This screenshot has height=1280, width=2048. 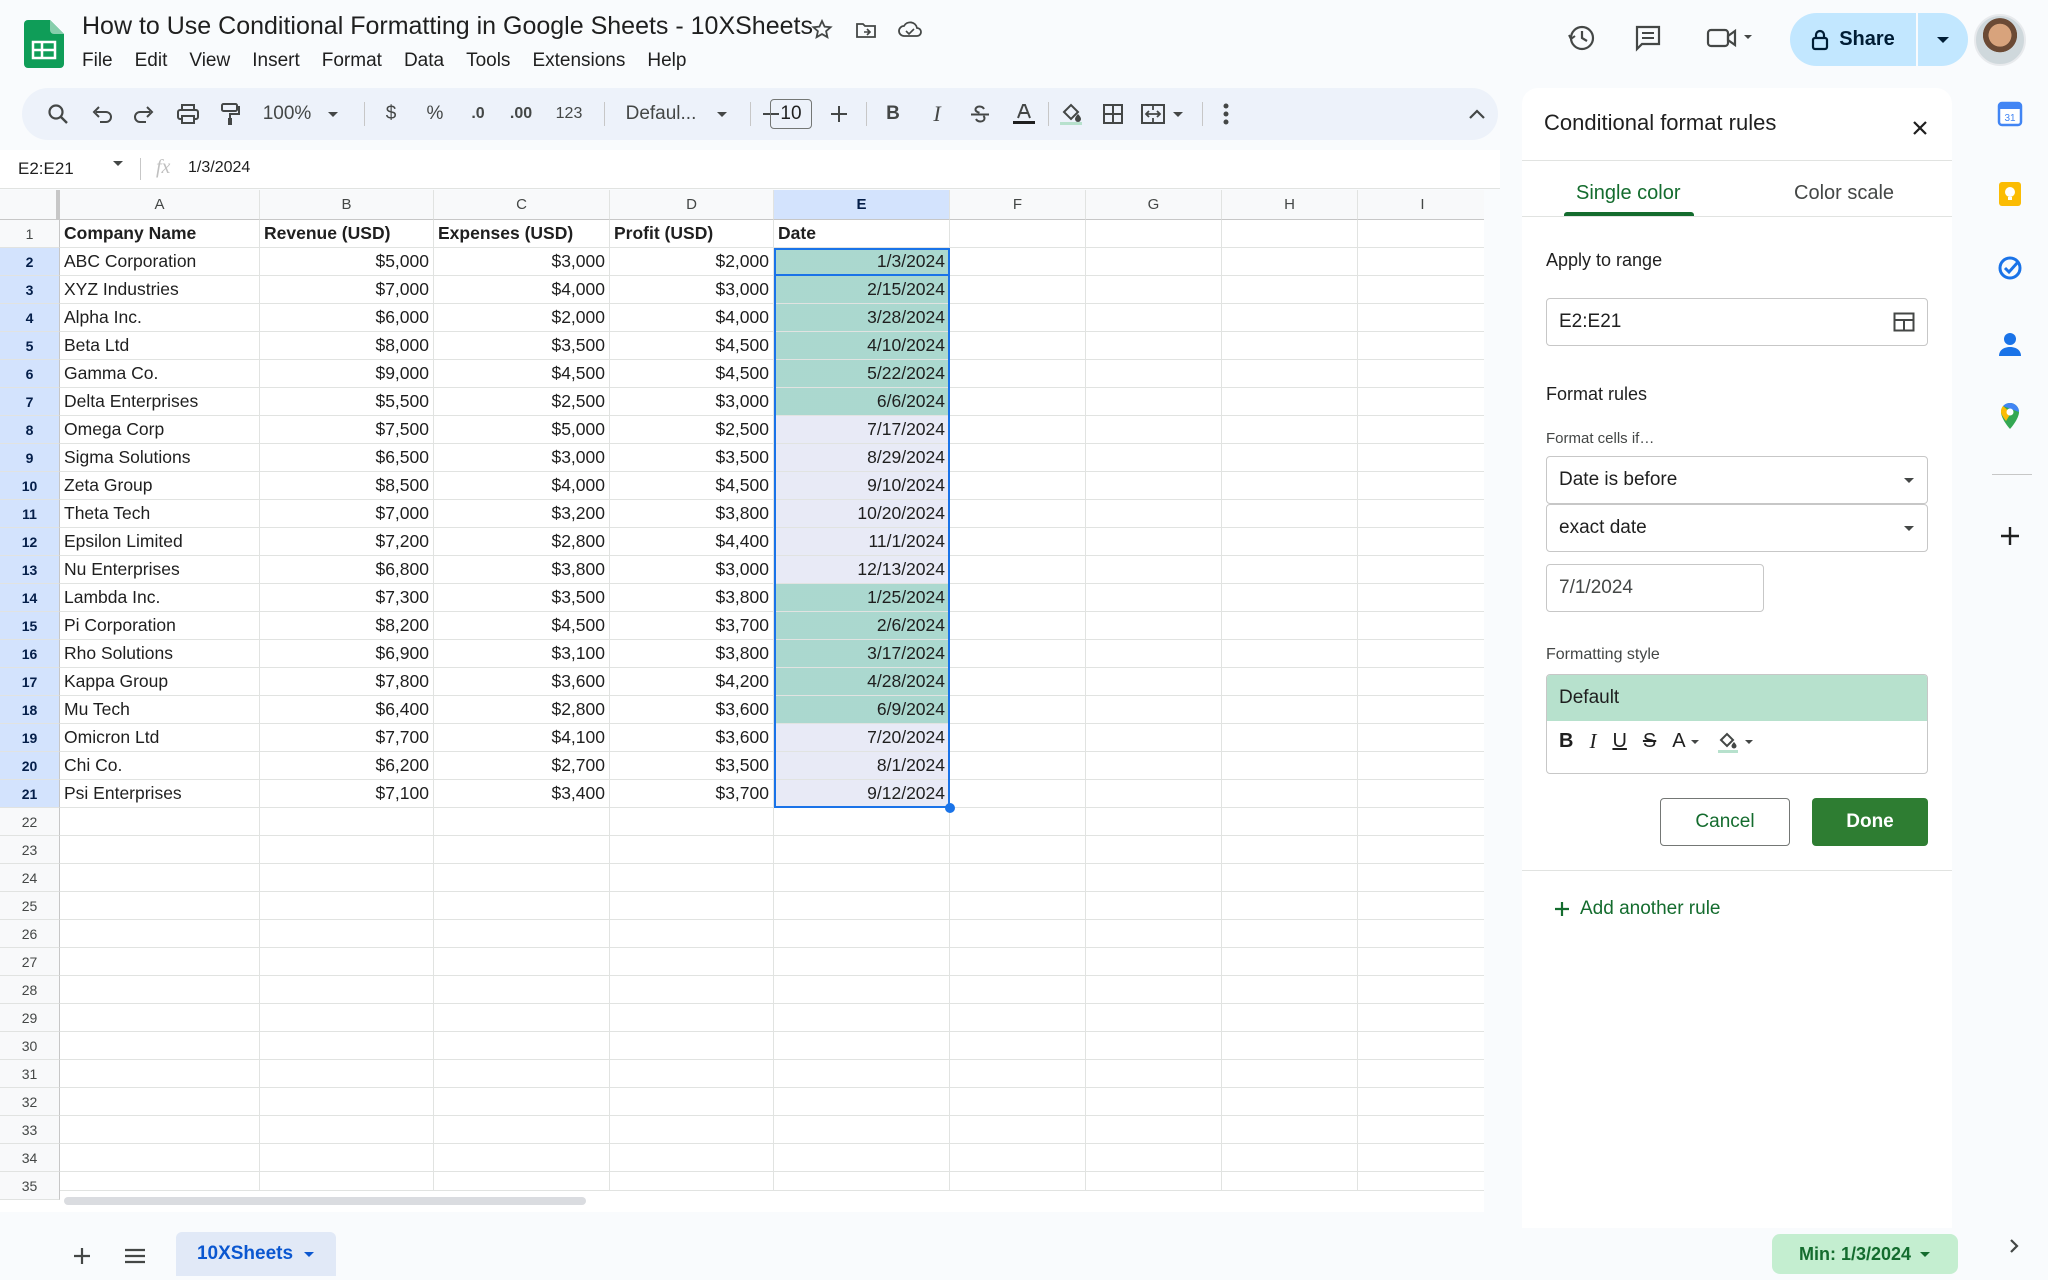 I want to click on date-cell: 3/17/2024, so click(x=862, y=654).